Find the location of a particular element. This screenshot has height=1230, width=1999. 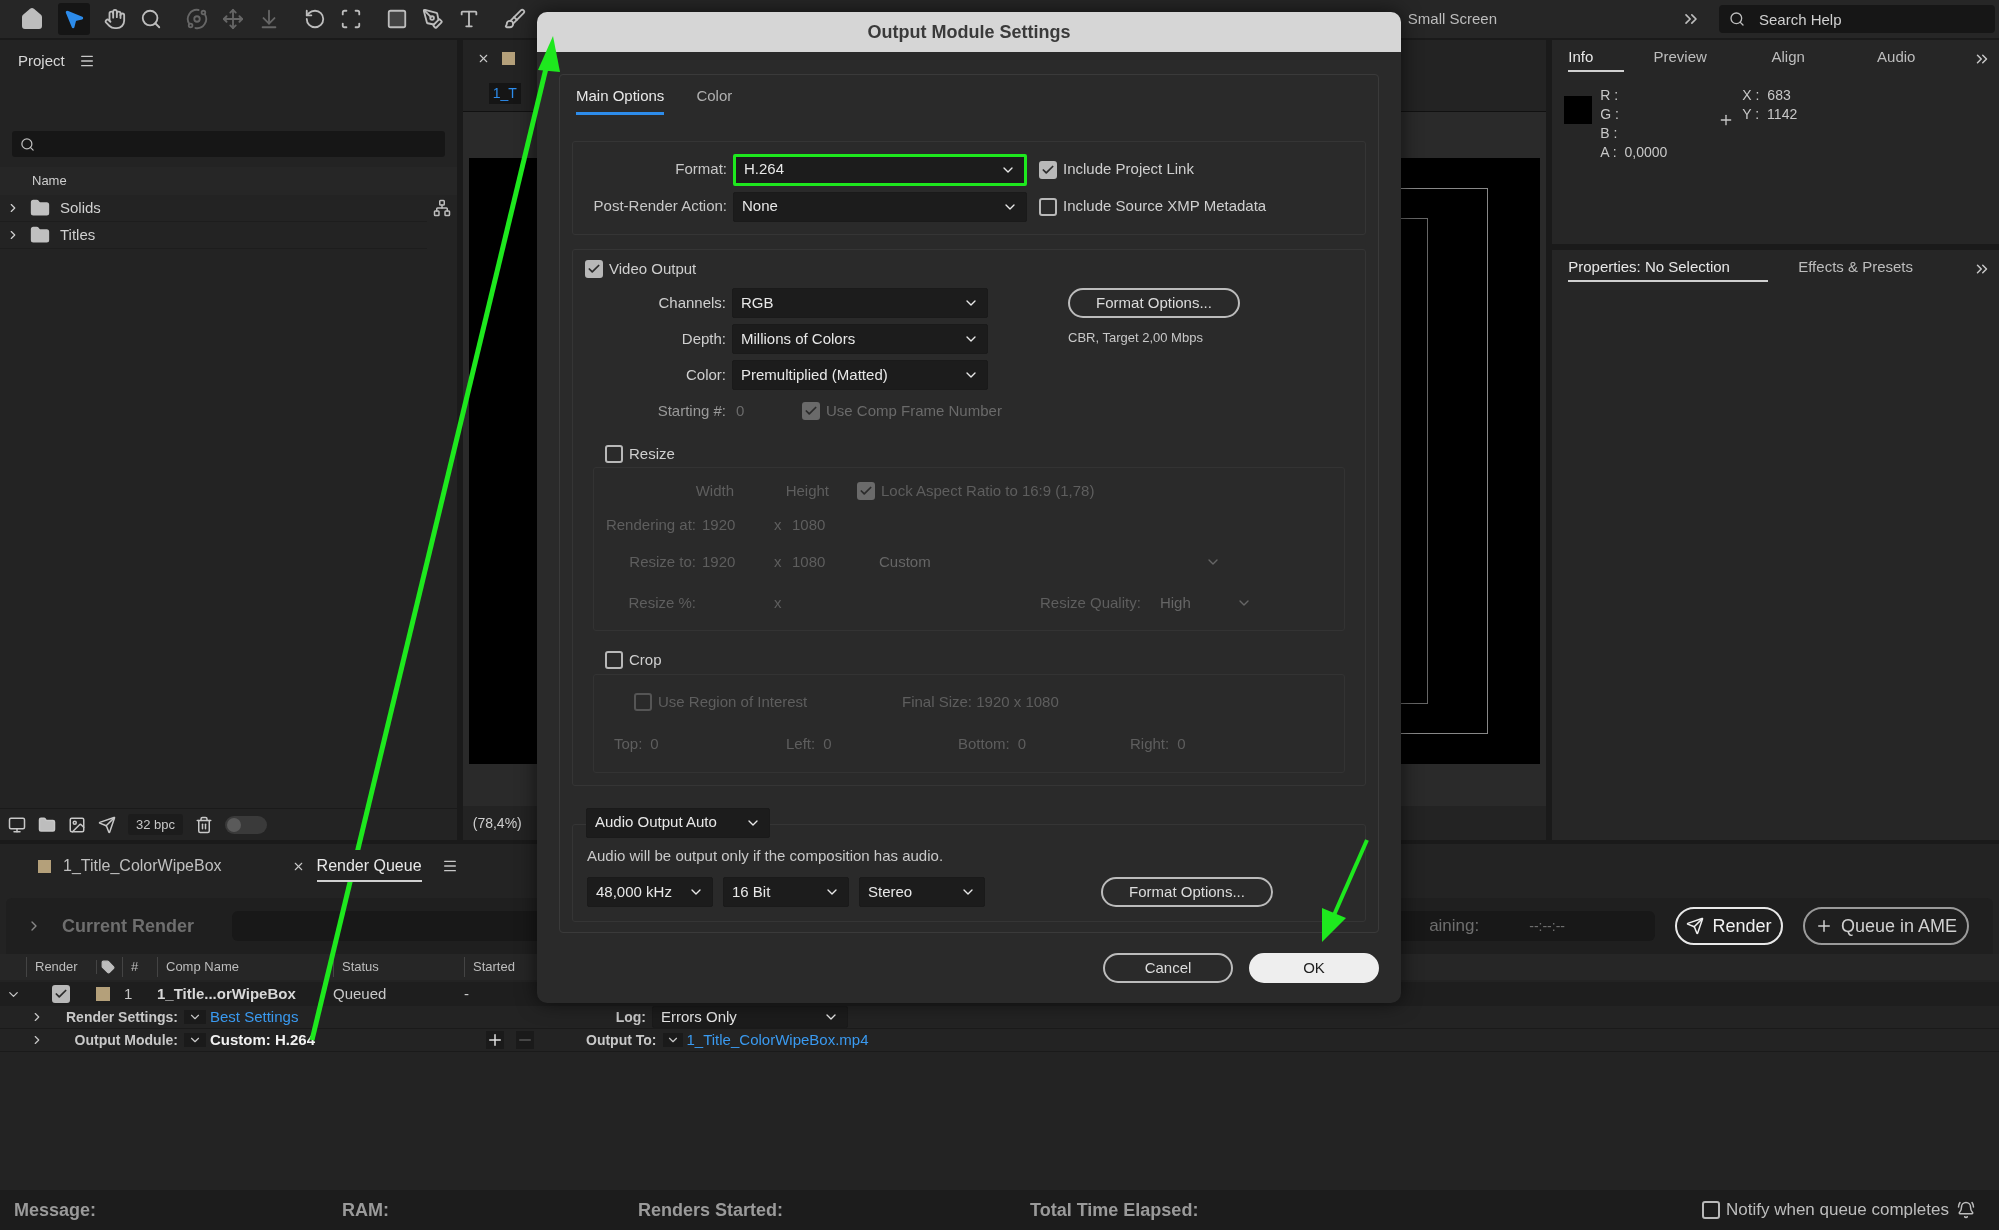

zoom-level: (78,4%) is located at coordinates (497, 823).